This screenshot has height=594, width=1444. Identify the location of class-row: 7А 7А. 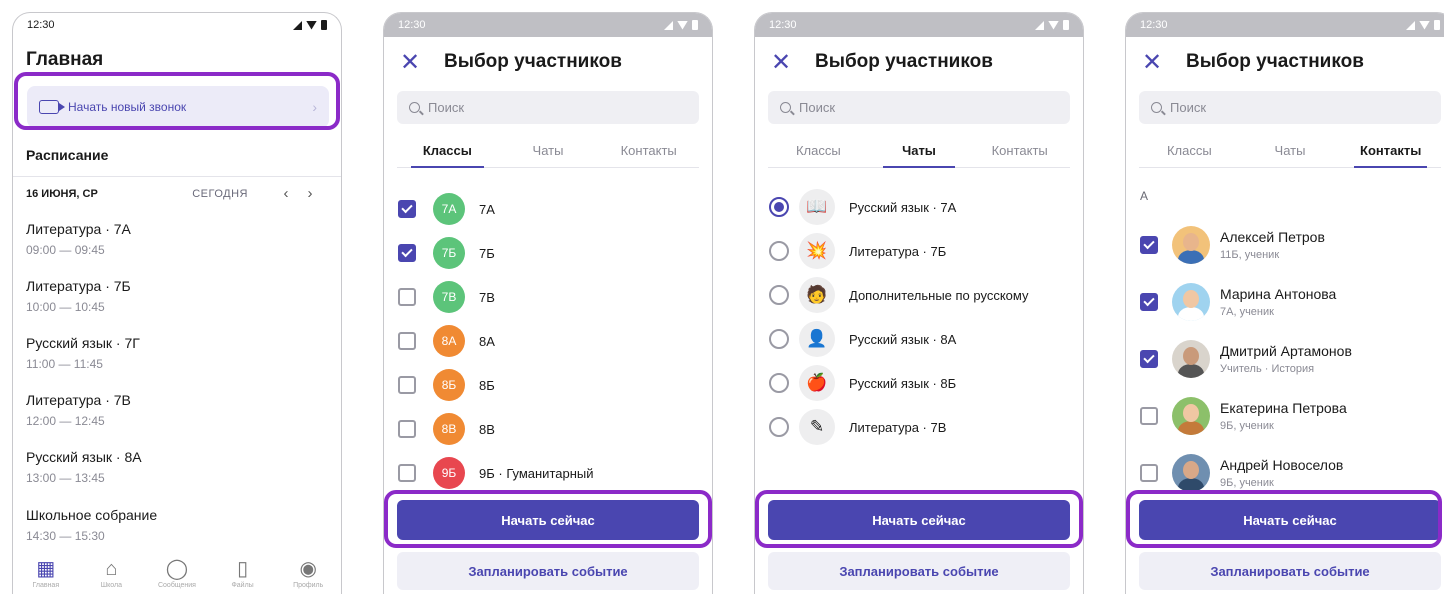
(446, 209).